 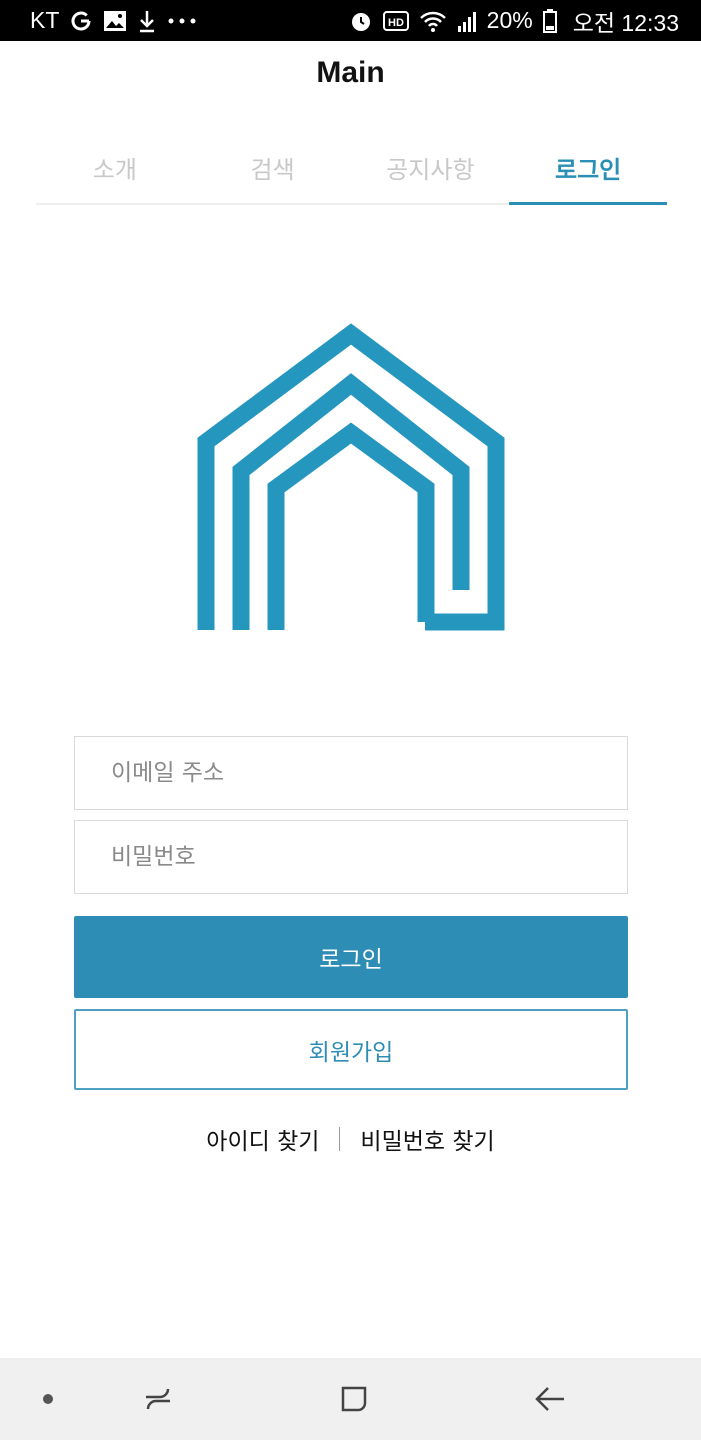 What do you see at coordinates (361, 21) in the screenshot?
I see `alarm-icon` at bounding box center [361, 21].